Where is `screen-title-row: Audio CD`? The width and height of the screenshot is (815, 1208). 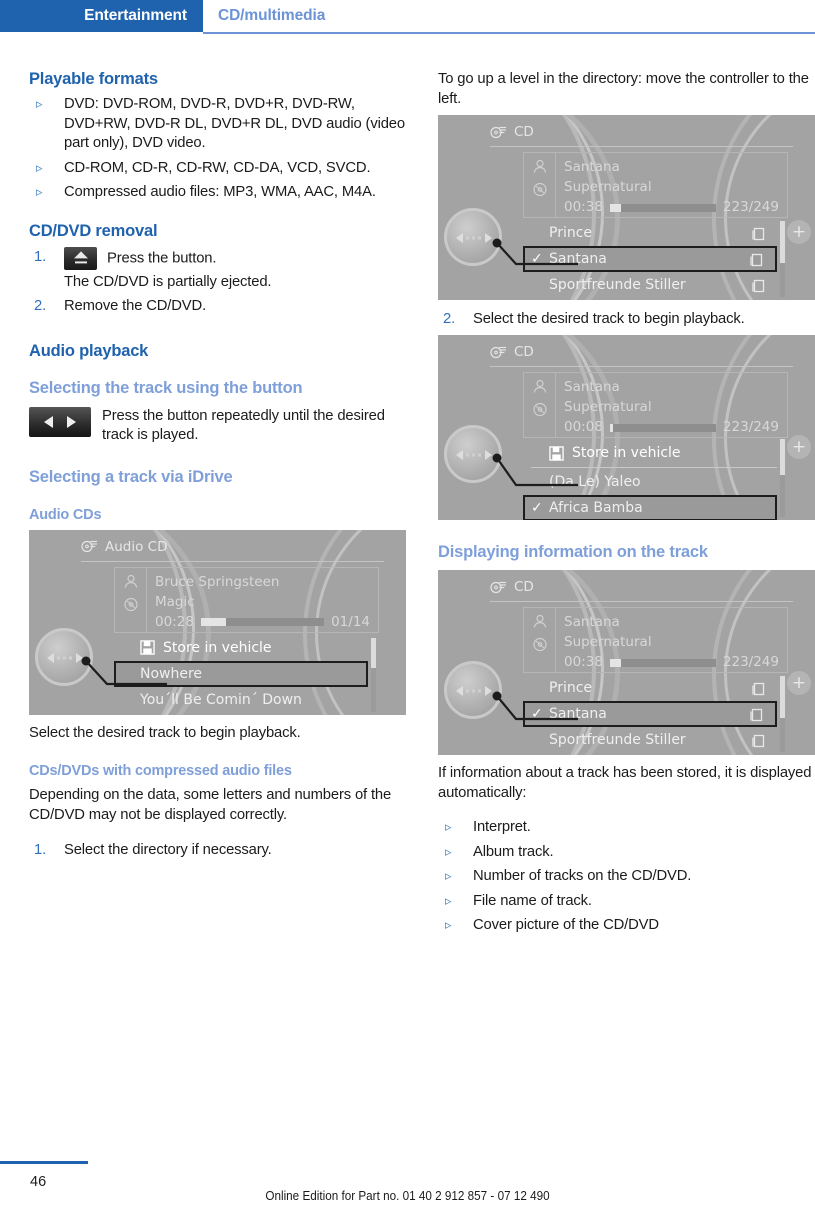 screen-title-row: Audio CD is located at coordinates (124, 547).